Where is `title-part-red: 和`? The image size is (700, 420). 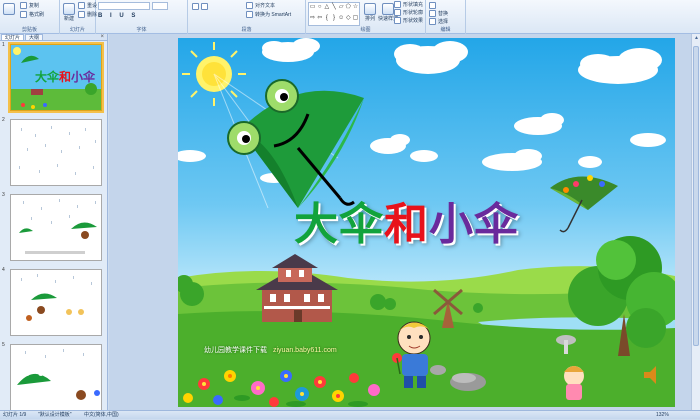
title-part-red: 和 is located at coordinates (406, 224).